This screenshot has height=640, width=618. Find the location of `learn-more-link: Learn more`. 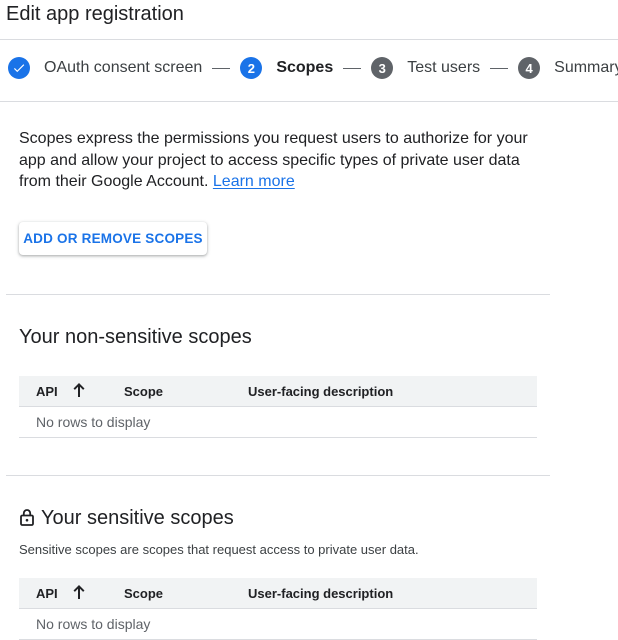

learn-more-link: Learn more is located at coordinates (254, 181).